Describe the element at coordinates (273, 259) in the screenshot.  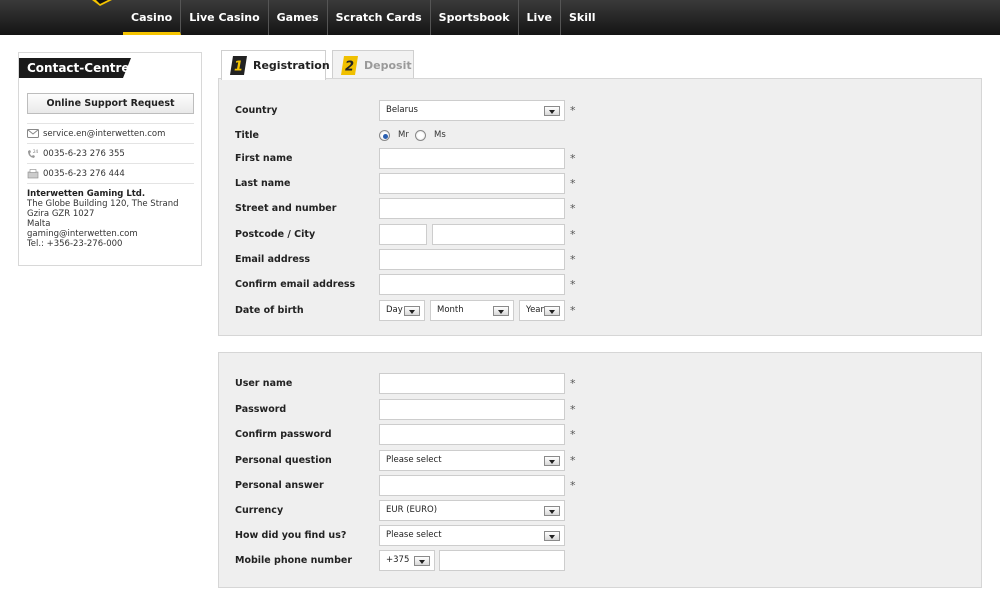
I see `email-label: Email address` at that location.